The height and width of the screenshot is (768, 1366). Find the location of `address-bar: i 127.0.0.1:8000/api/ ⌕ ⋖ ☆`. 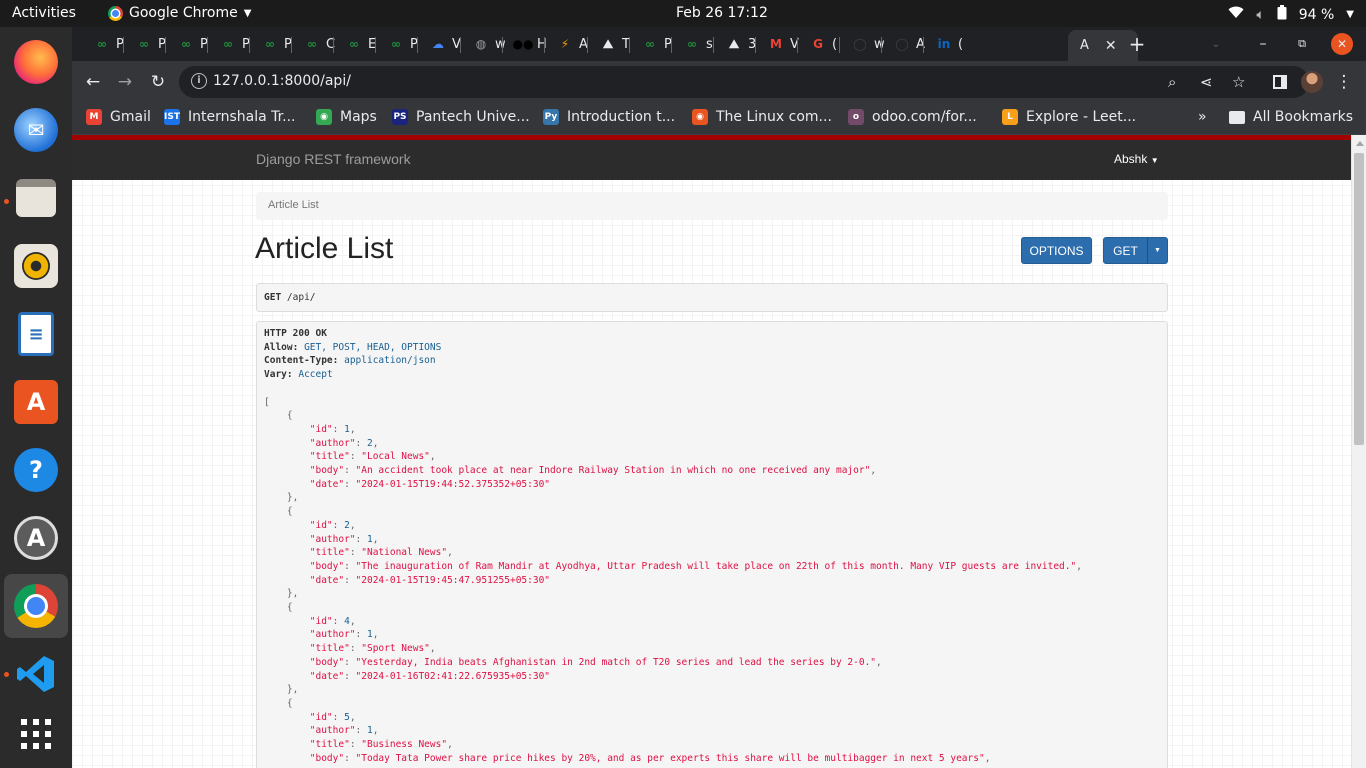

address-bar: i 127.0.0.1:8000/api/ ⌕ ⋖ ☆ is located at coordinates (744, 82).